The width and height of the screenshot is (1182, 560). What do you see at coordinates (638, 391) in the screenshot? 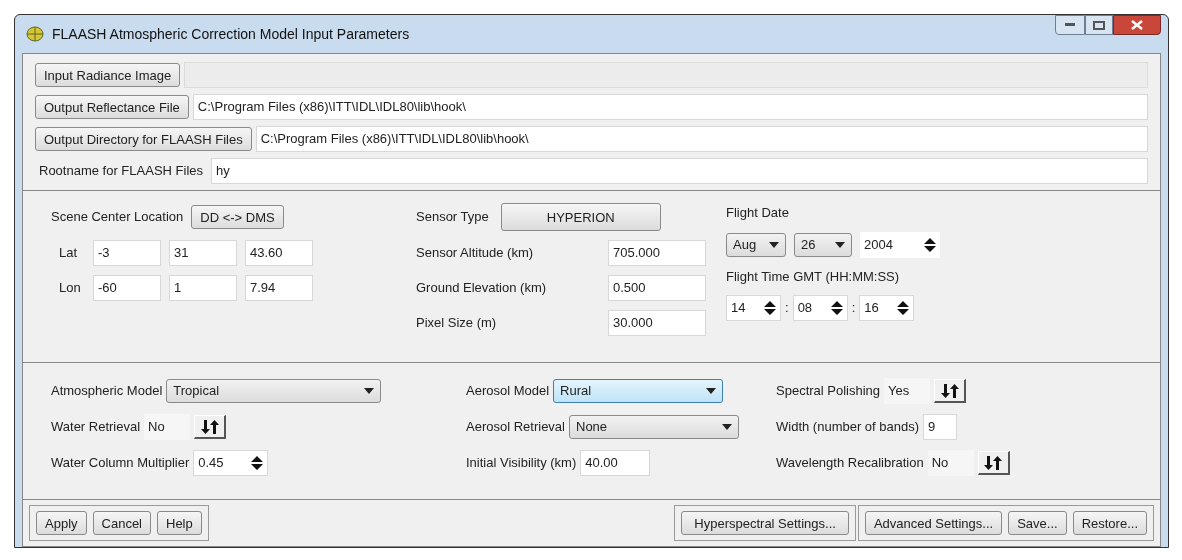
I see `dropdown: Rural` at bounding box center [638, 391].